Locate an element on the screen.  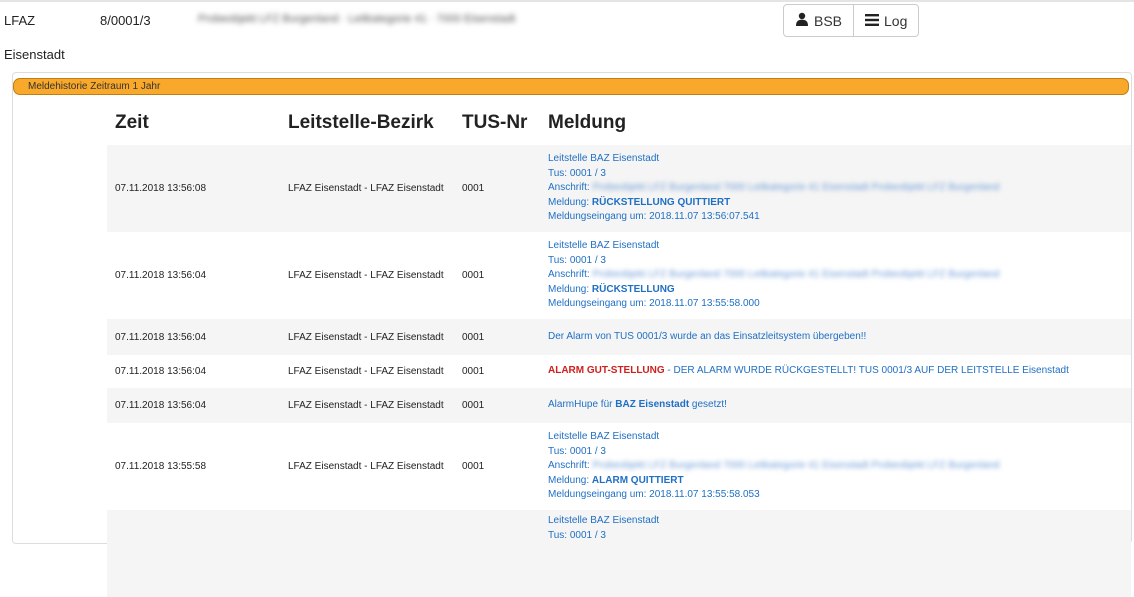
cell-tus is located at coordinates (497, 553).